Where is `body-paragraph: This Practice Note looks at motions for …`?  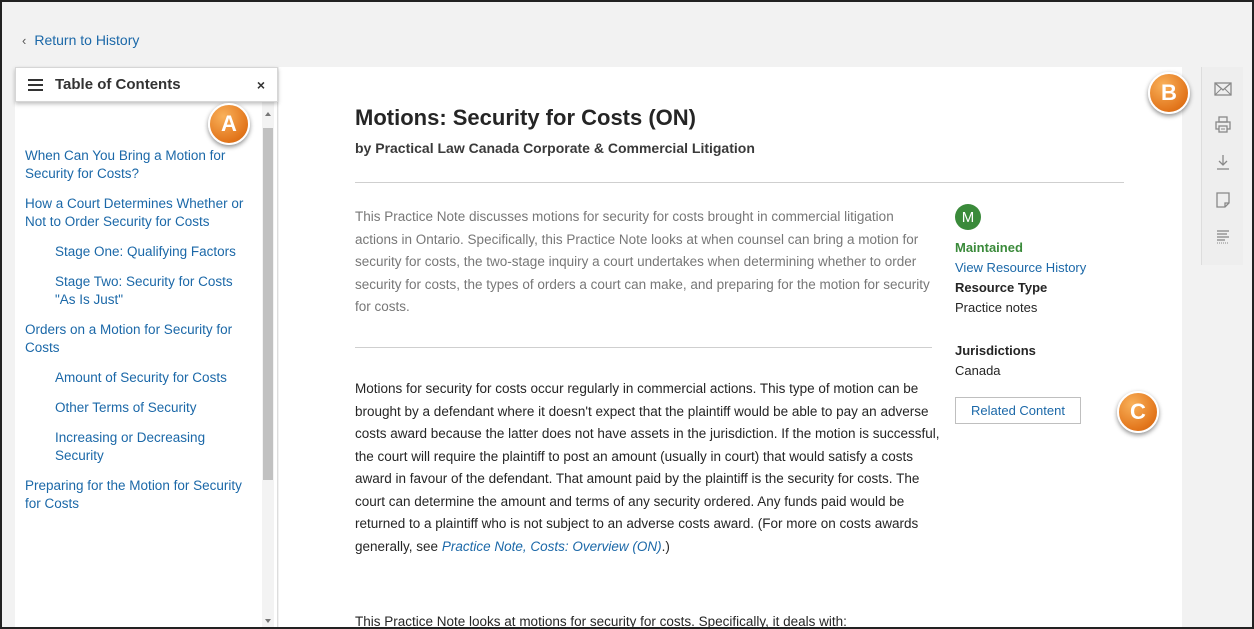 body-paragraph: This Practice Note looks at motions for … is located at coordinates (601, 621).